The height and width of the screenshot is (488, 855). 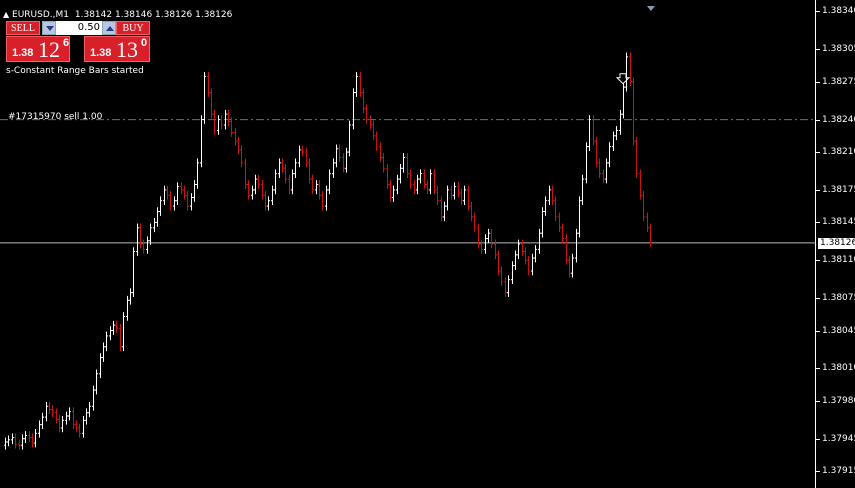 I want to click on buy-button: BUY, so click(x=133, y=28).